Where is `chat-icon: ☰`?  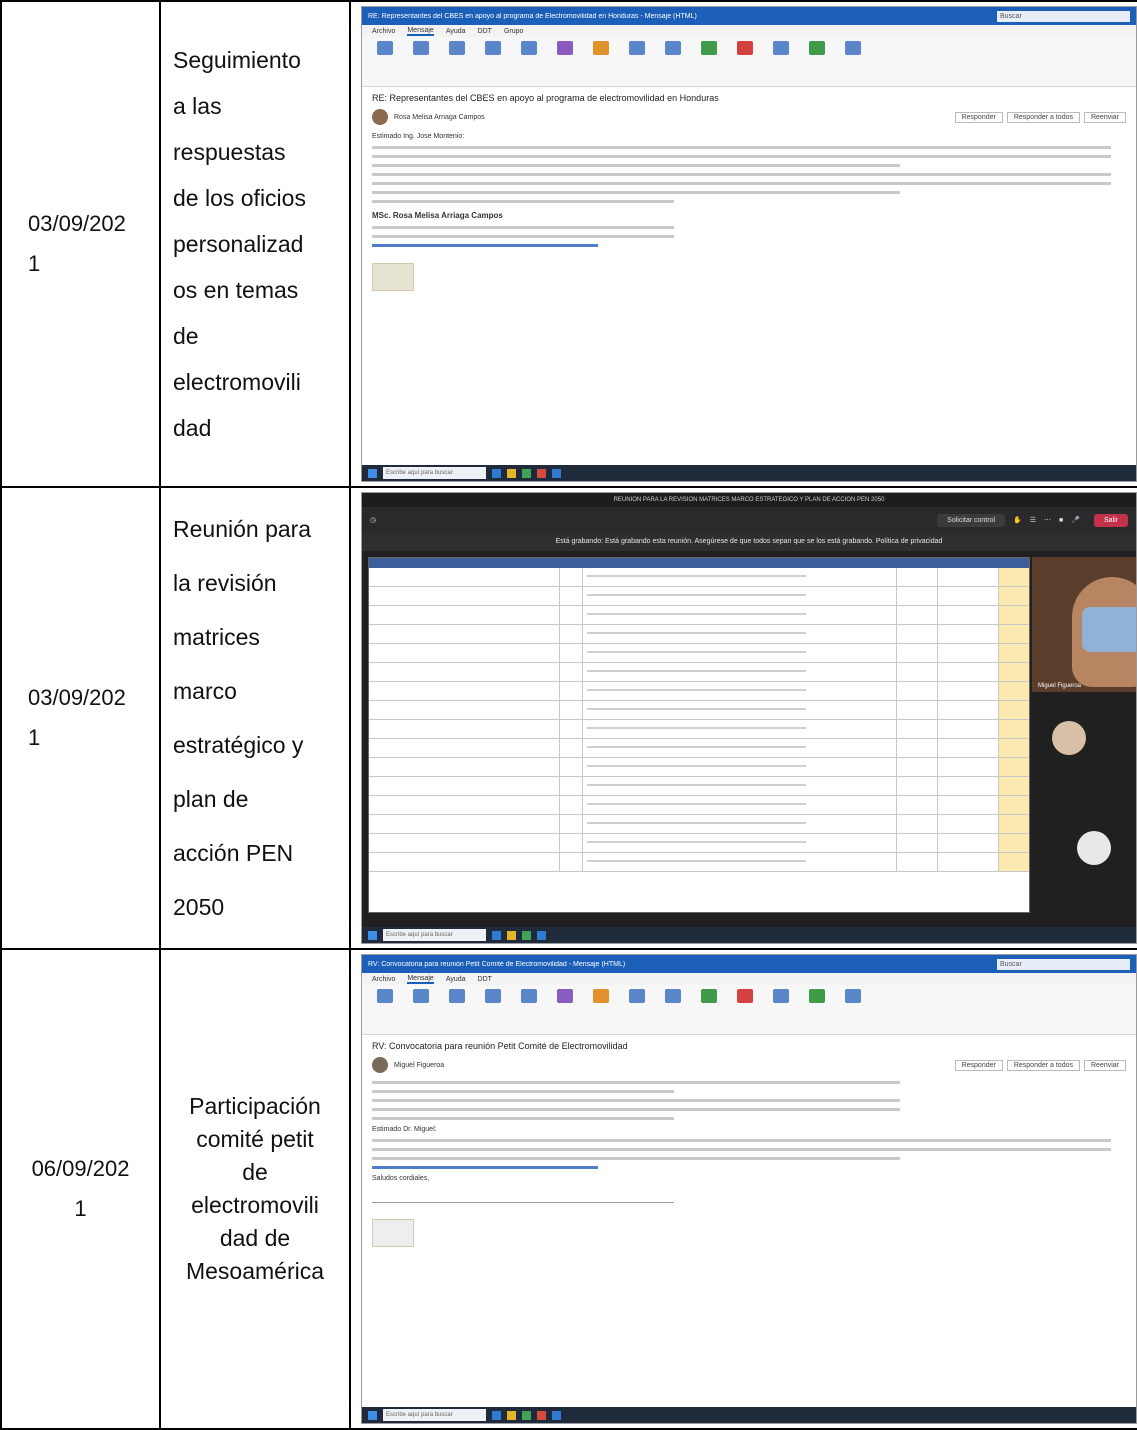 chat-icon: ☰ is located at coordinates (1033, 520).